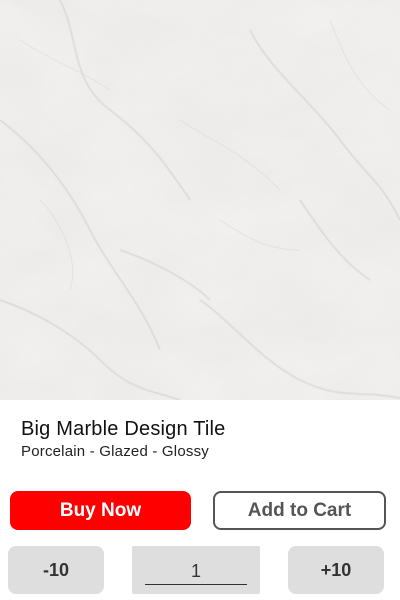  I want to click on quantity-stepper, so click(196, 570).